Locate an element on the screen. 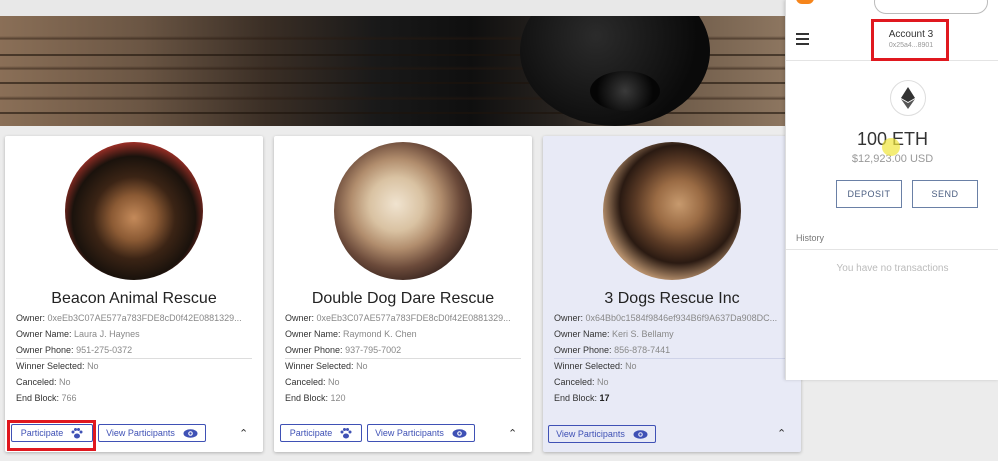  owner-phone-row: Owner Phone: 856-878-7441 is located at coordinates (612, 350).